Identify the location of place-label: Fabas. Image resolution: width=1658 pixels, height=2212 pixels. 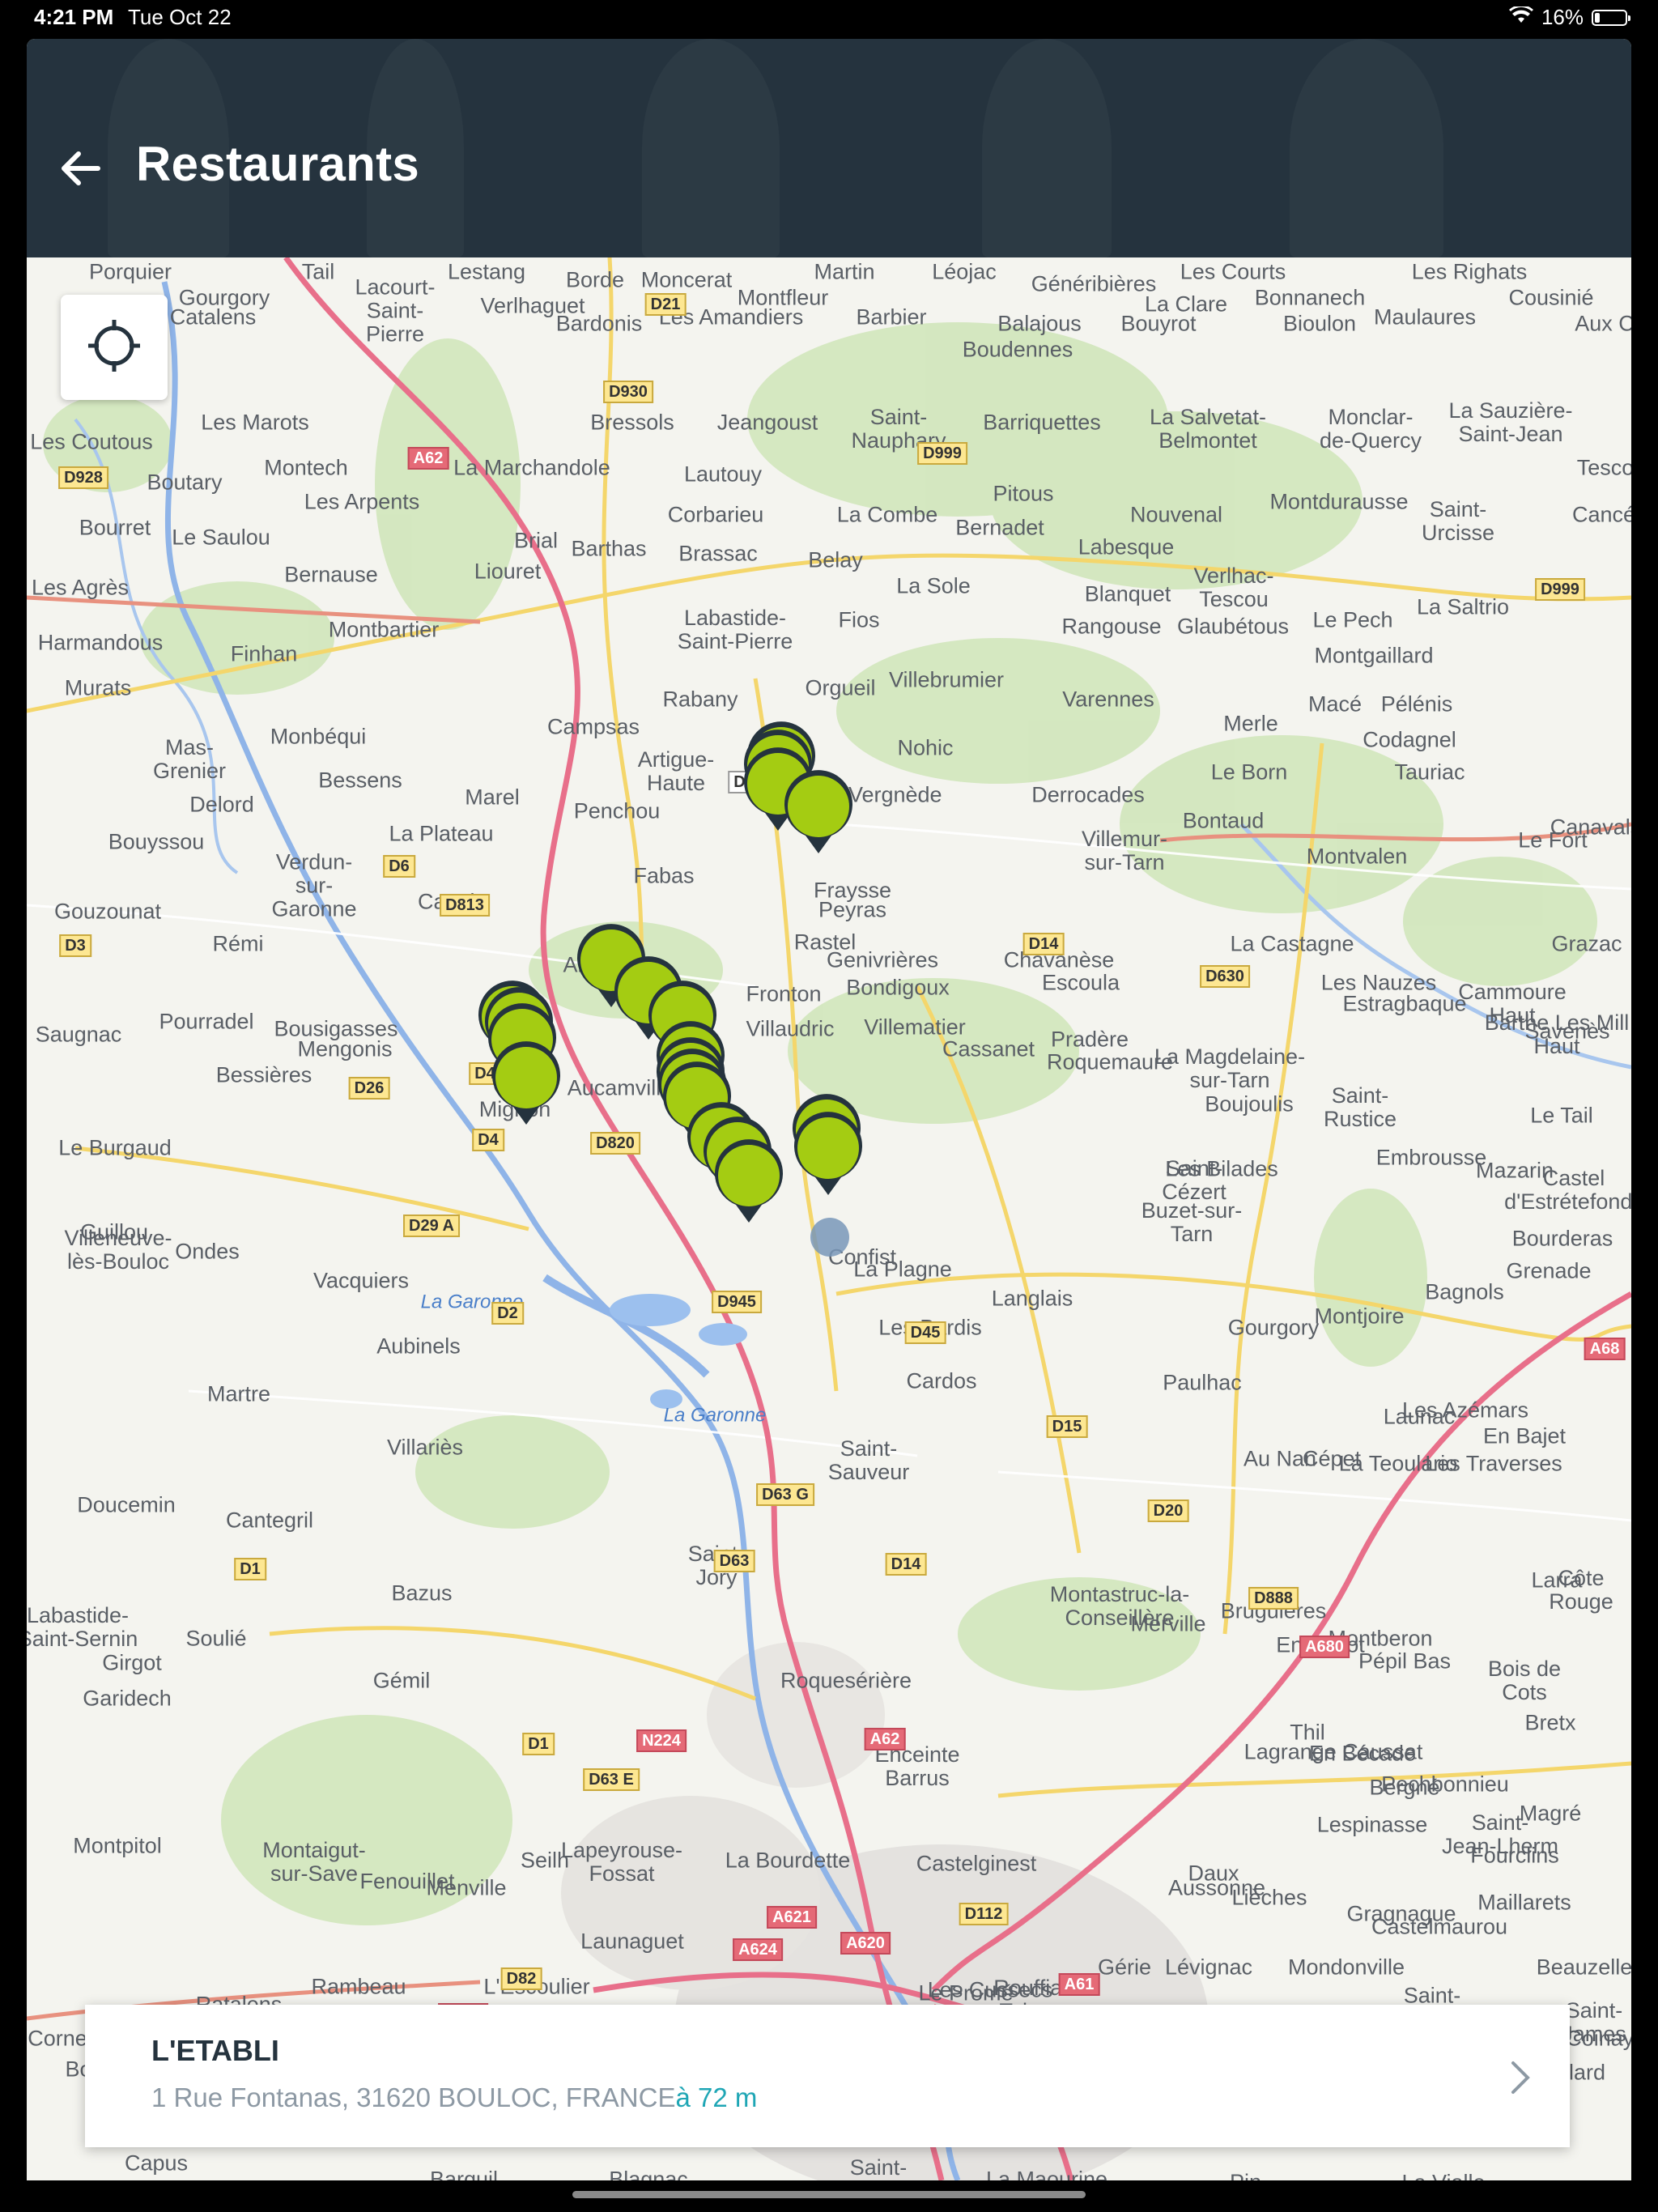
(664, 876).